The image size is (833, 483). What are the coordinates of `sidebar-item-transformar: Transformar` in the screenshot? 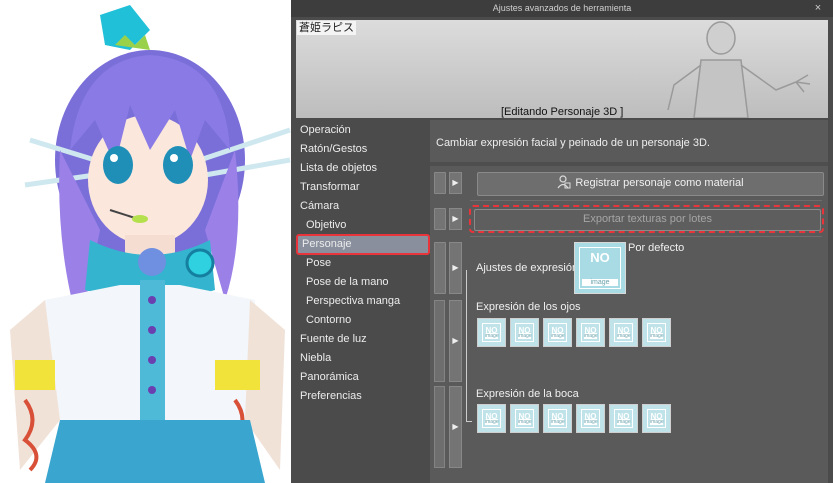 It's located at (330, 187).